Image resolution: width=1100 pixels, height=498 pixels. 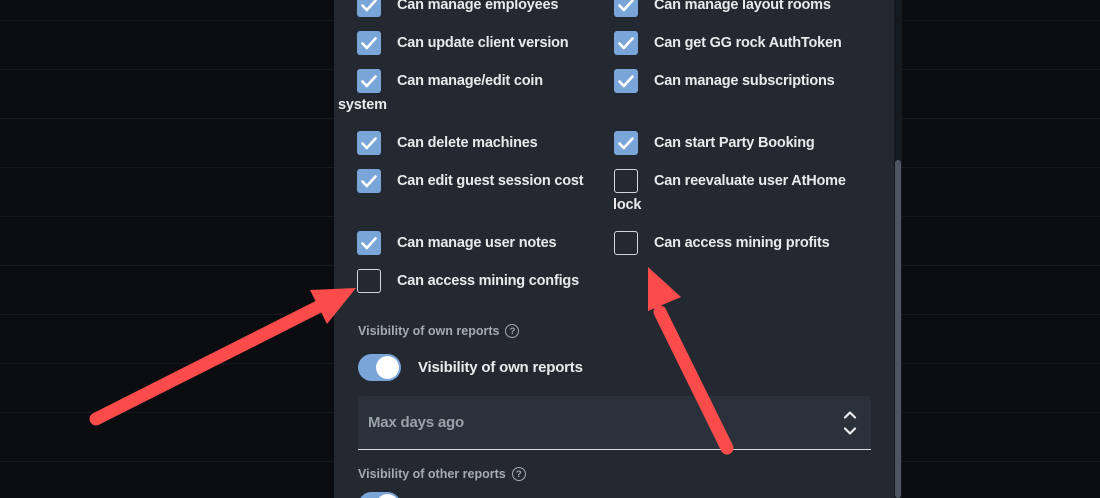 What do you see at coordinates (614, 367) in the screenshot?
I see `own-reports-toggle-row: Visibility of own reports` at bounding box center [614, 367].